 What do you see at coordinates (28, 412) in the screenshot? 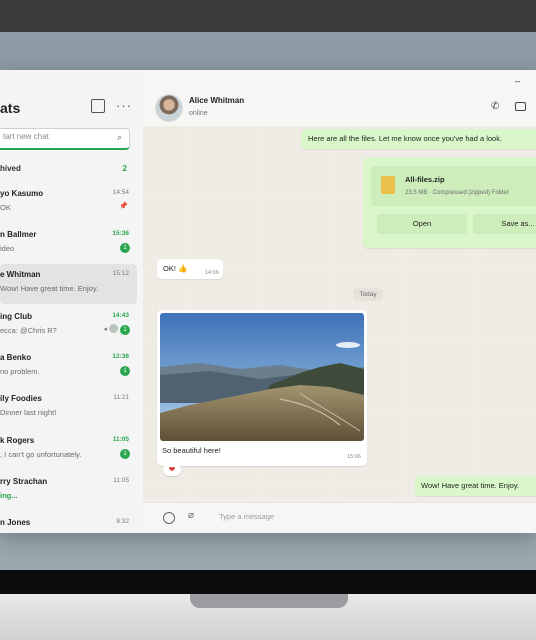
I see `chat-preview: Dinner last night!` at bounding box center [28, 412].